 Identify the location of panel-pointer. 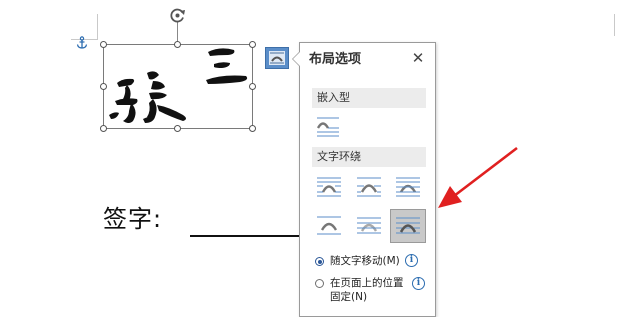
(296, 59).